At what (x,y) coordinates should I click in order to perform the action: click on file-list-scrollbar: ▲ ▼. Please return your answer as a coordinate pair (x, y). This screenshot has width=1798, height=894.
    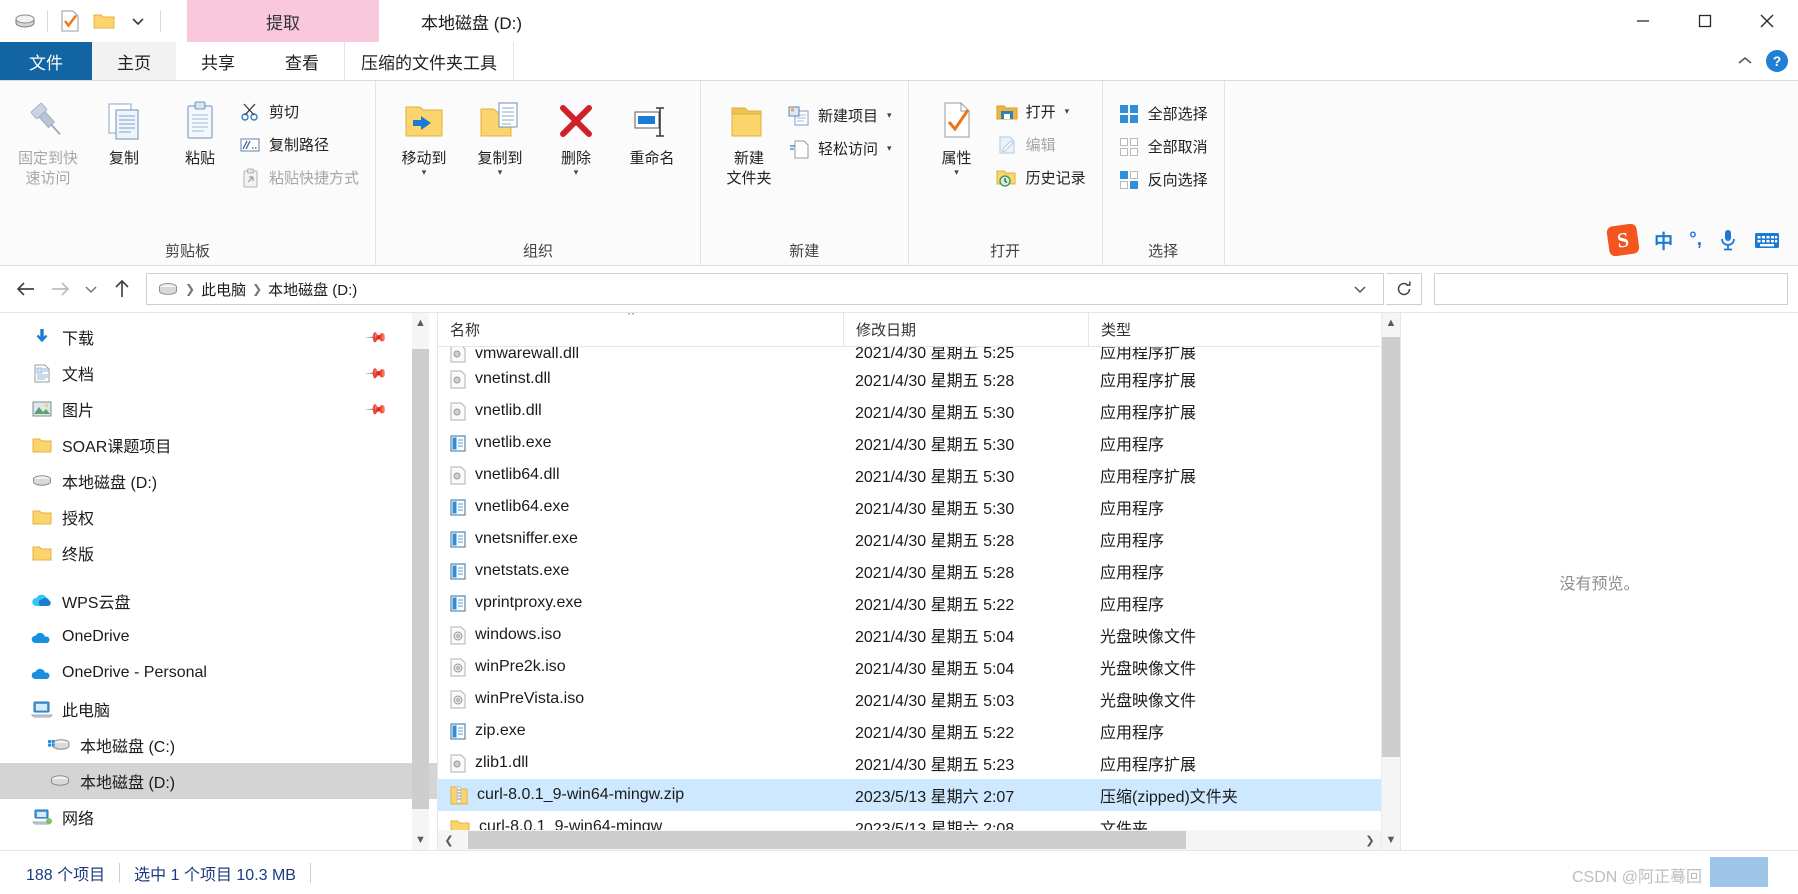
    Looking at the image, I should click on (1390, 581).